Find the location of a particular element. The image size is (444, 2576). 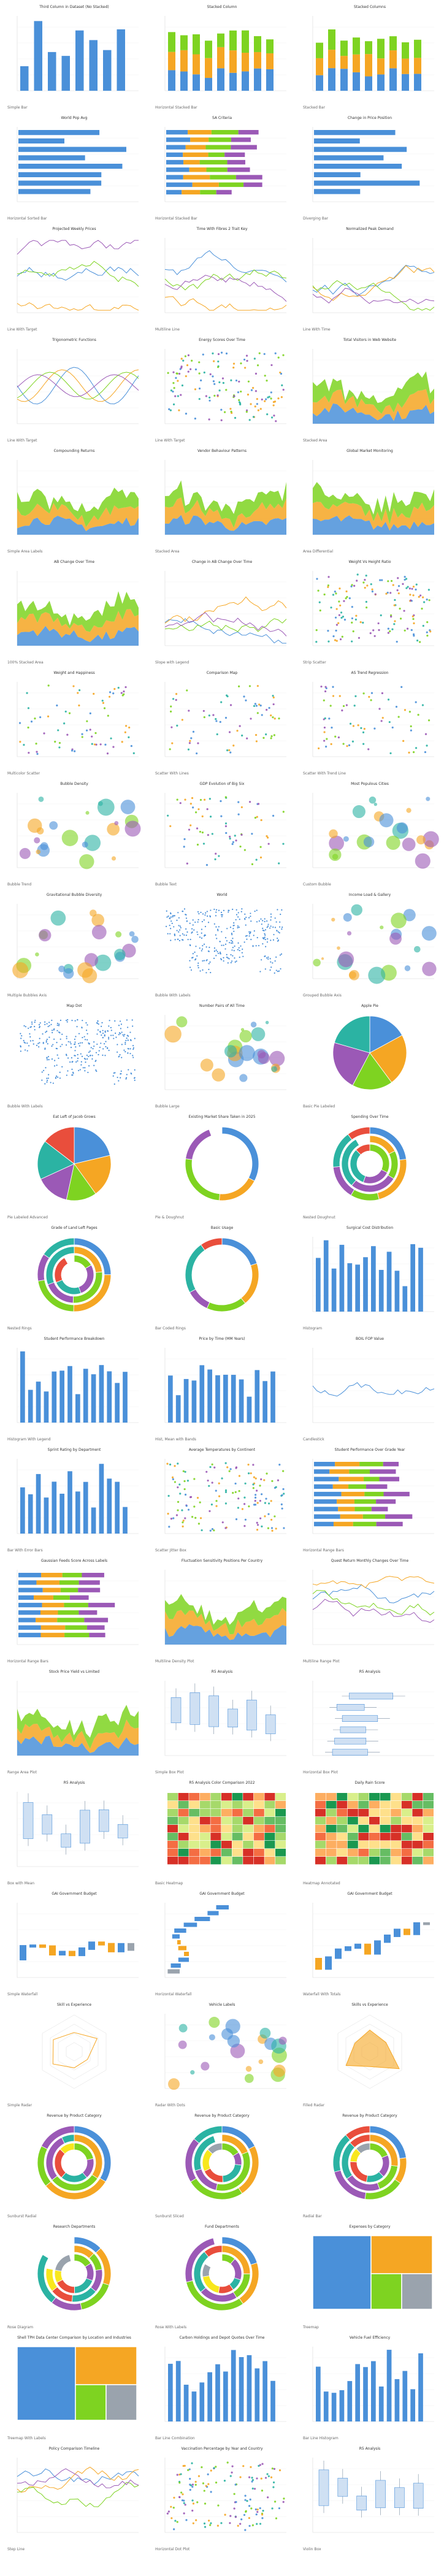

radar-grid is located at coordinates (74, 2052).